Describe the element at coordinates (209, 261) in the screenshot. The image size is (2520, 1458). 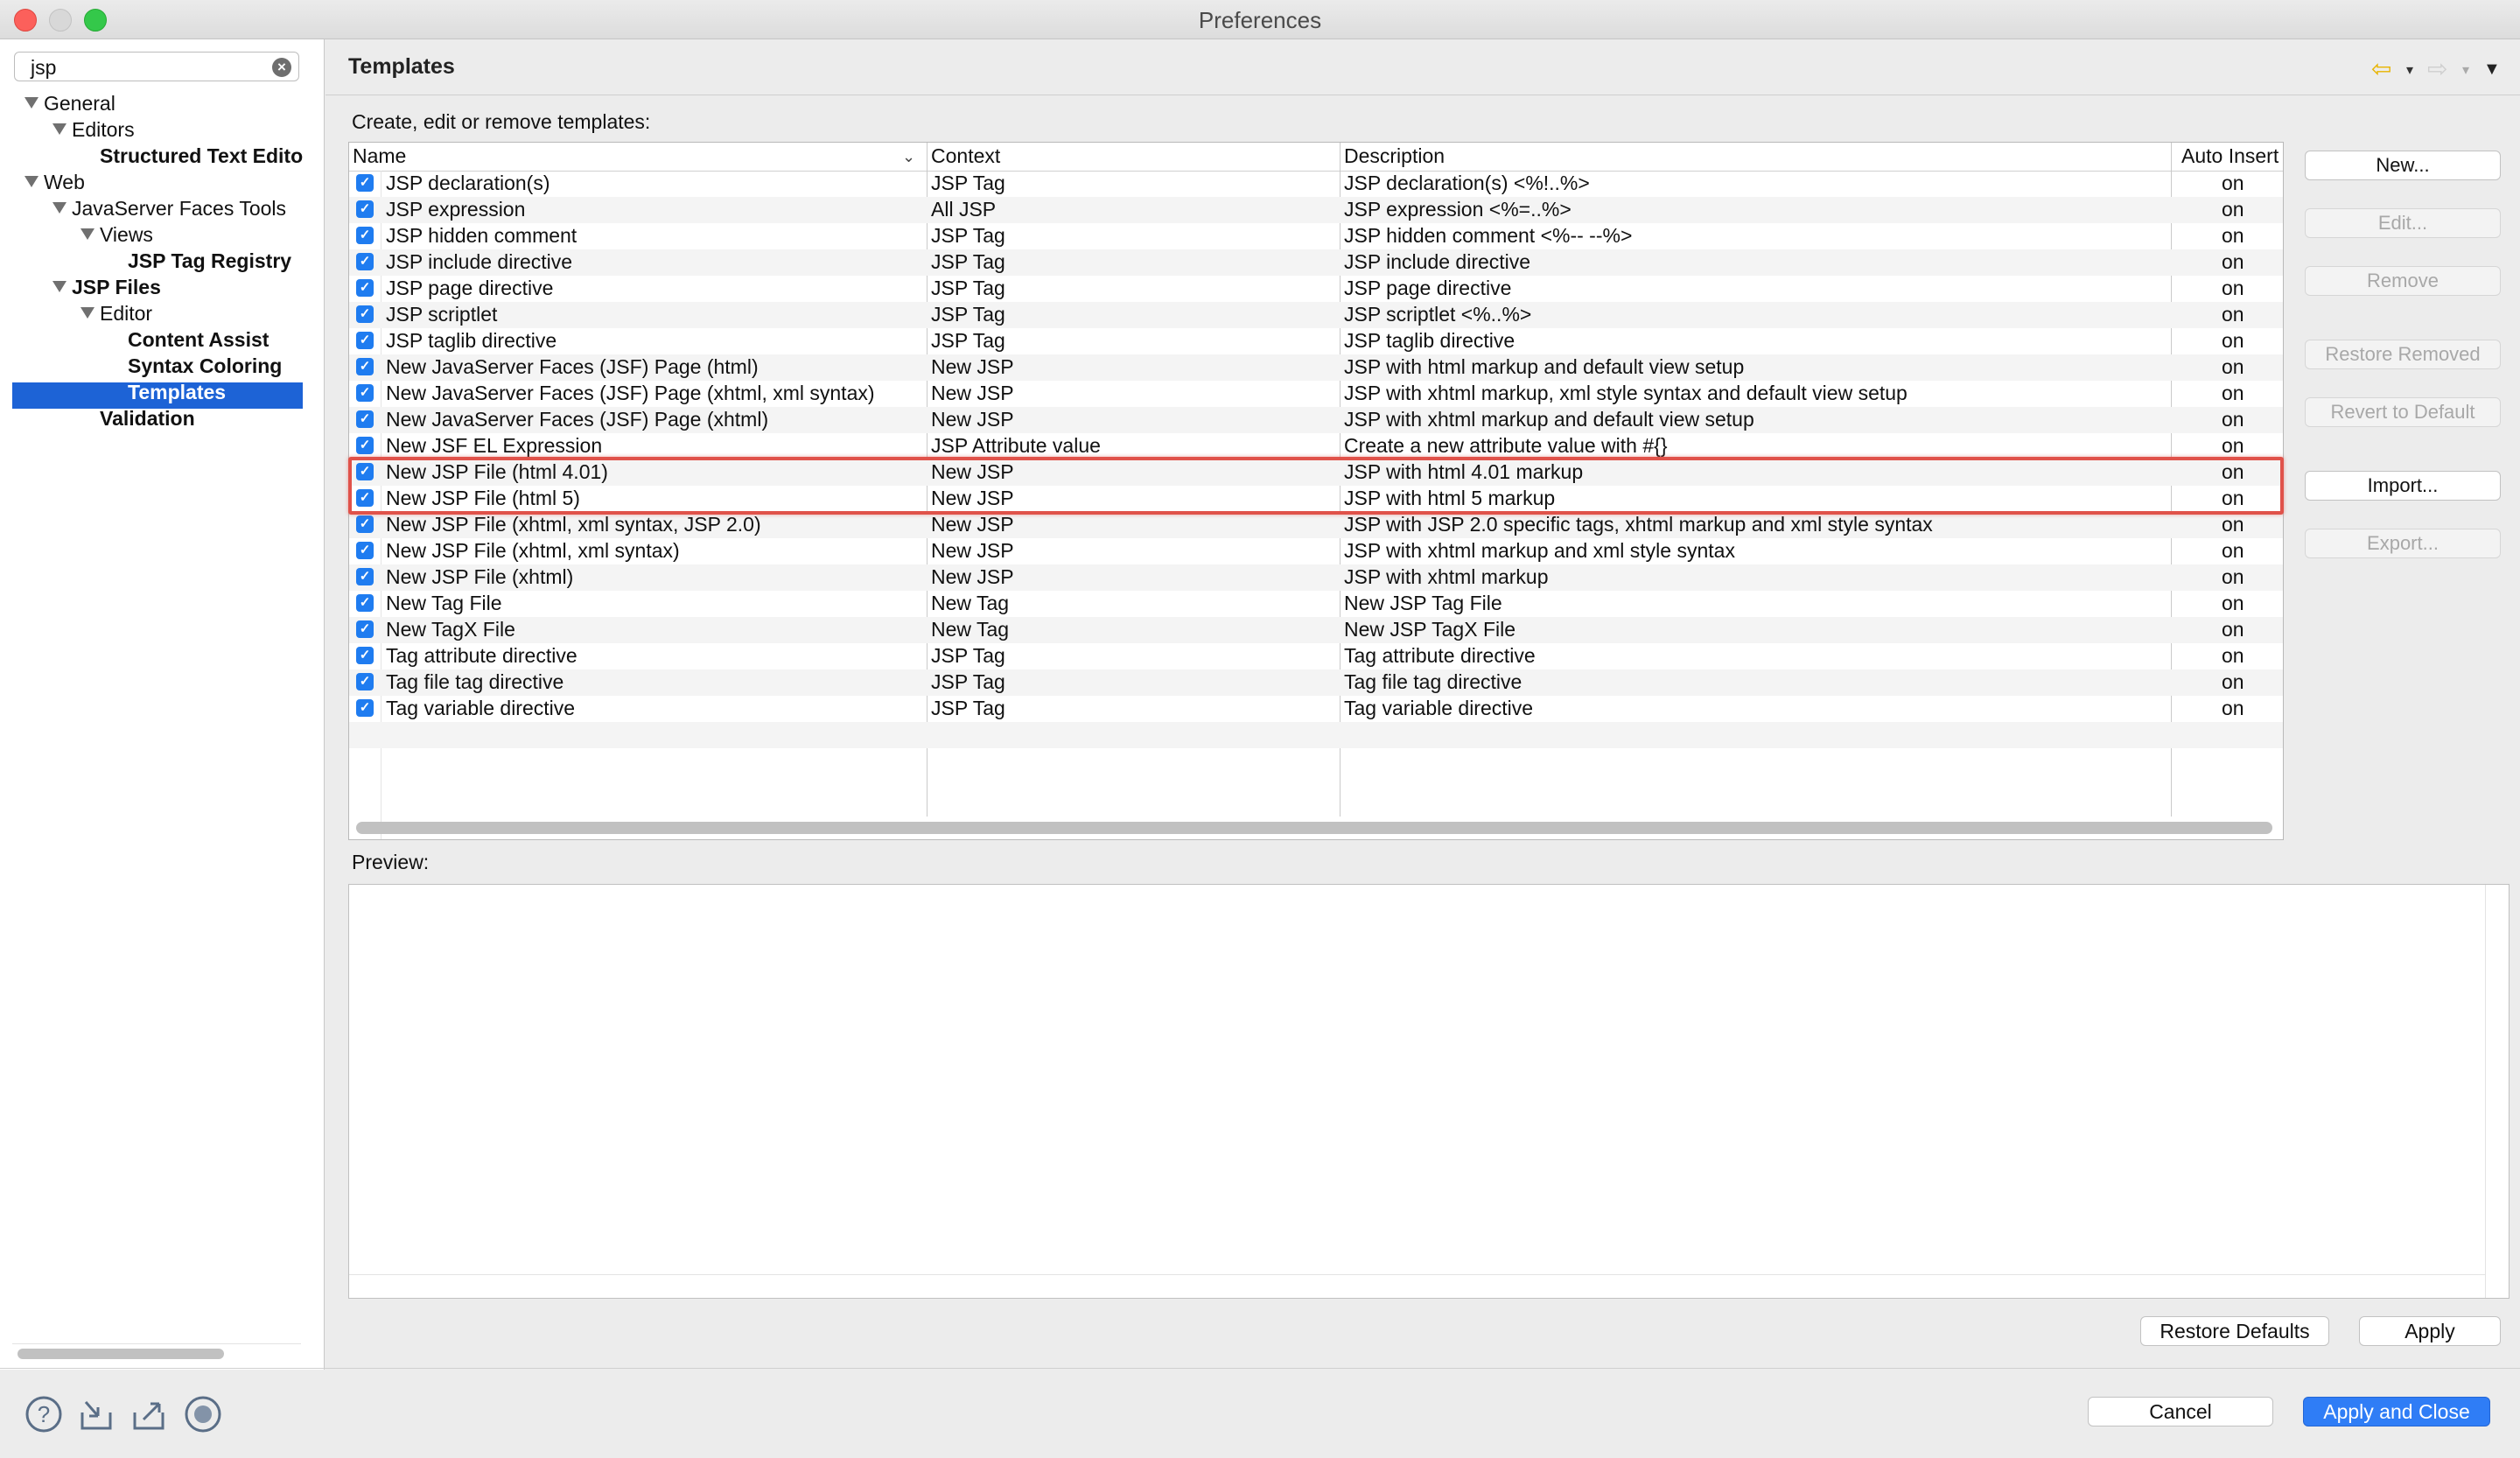
I see `tree-item-jsp-tag-registry: JSP Tag Registry` at that location.